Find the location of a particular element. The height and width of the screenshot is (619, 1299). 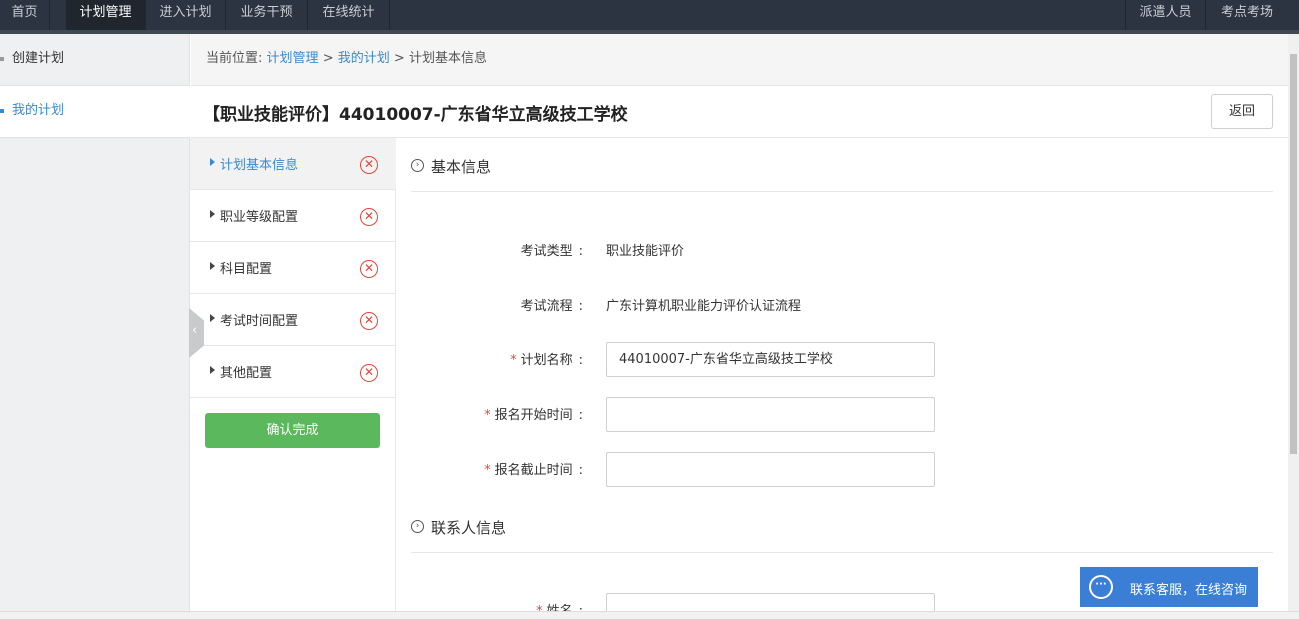

sidebar-item-my-plans: 我的计划 is located at coordinates (95, 112).